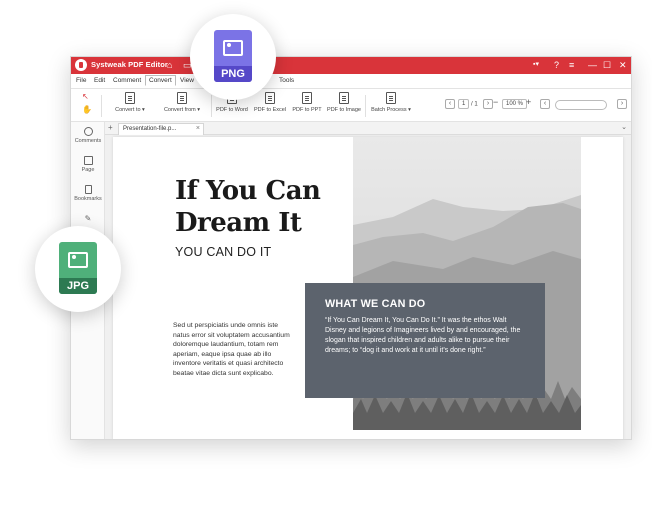  Describe the element at coordinates (495, 102) in the screenshot. I see `zoom-out-icon: −` at that location.